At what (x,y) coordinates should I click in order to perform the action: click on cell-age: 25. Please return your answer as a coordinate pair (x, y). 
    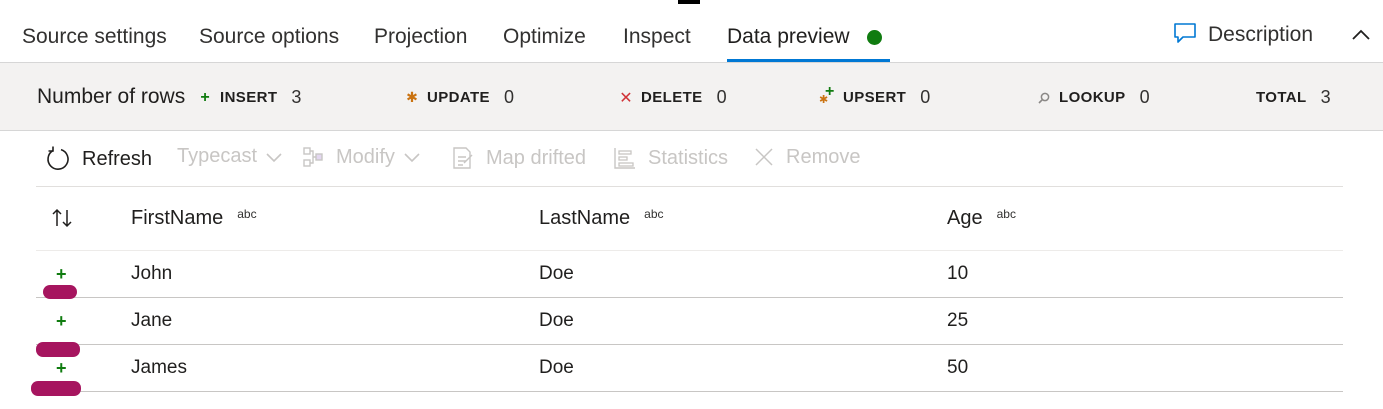
    Looking at the image, I should click on (958, 320).